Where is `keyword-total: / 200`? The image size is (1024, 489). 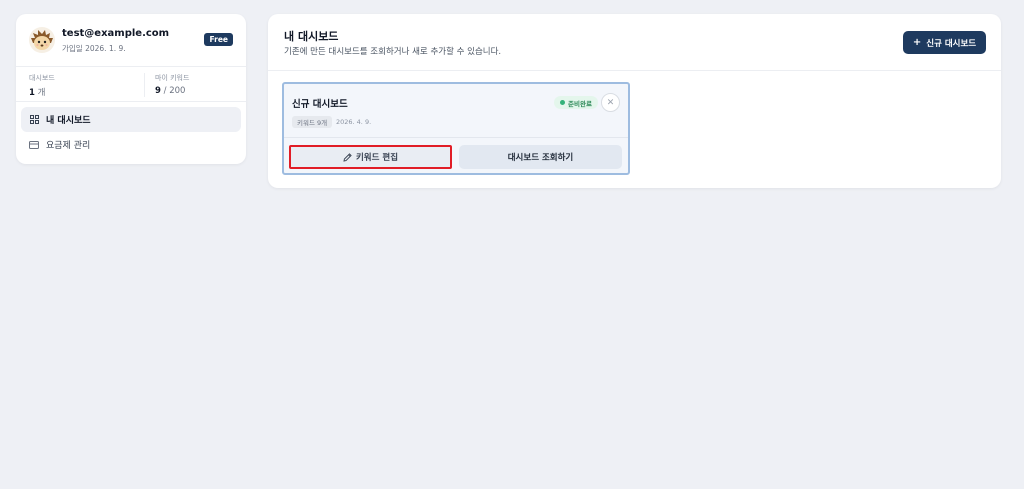 keyword-total: / 200 is located at coordinates (173, 91).